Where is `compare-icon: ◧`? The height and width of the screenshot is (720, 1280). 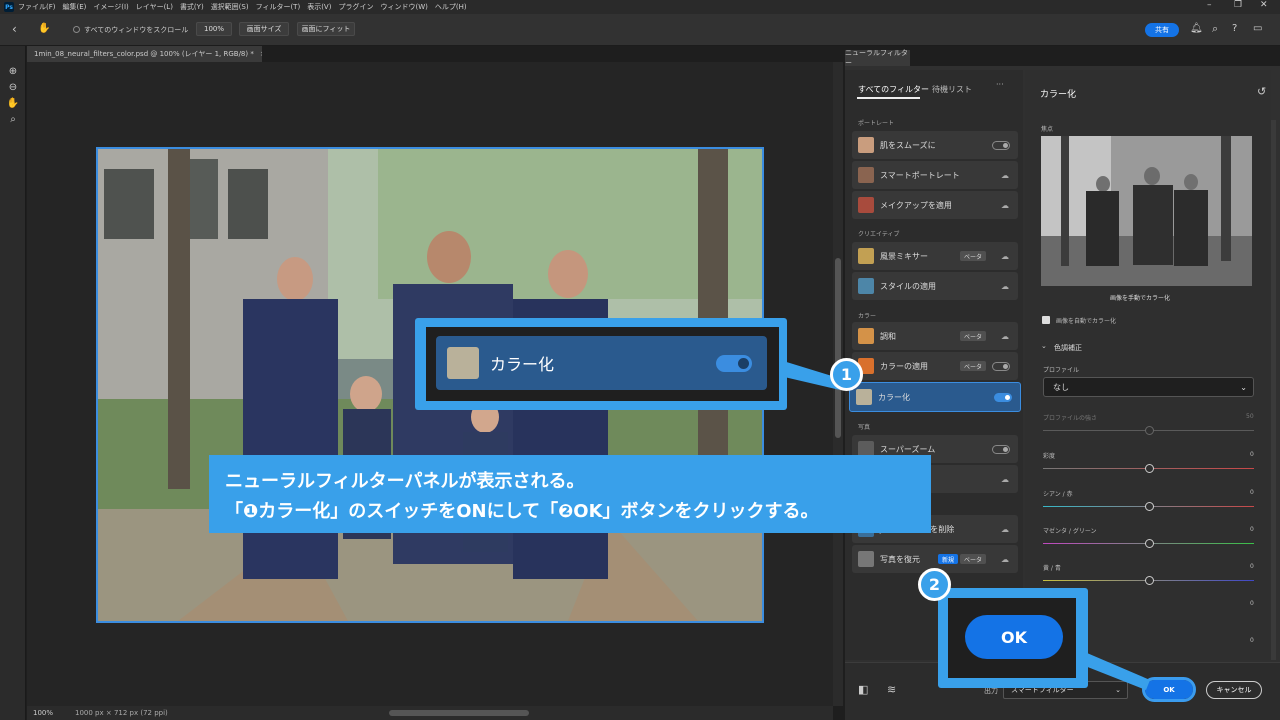 compare-icon: ◧ is located at coordinates (863, 689).